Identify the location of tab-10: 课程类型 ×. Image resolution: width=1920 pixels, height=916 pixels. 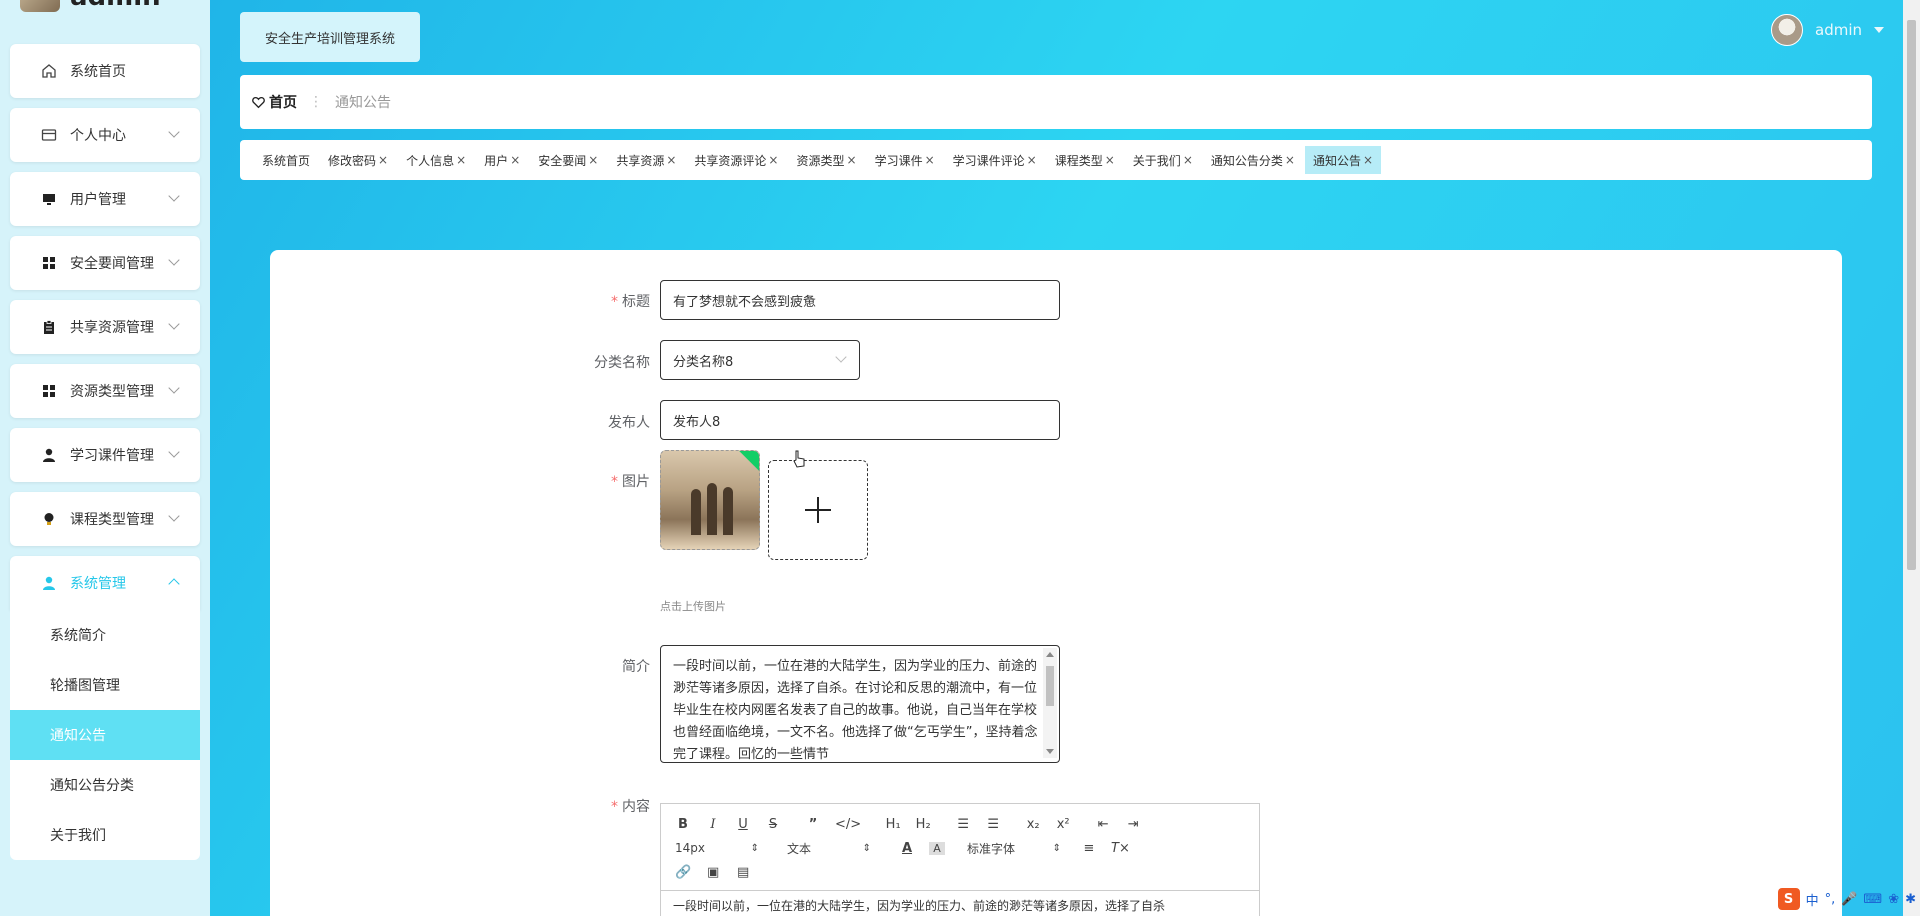
(1085, 160).